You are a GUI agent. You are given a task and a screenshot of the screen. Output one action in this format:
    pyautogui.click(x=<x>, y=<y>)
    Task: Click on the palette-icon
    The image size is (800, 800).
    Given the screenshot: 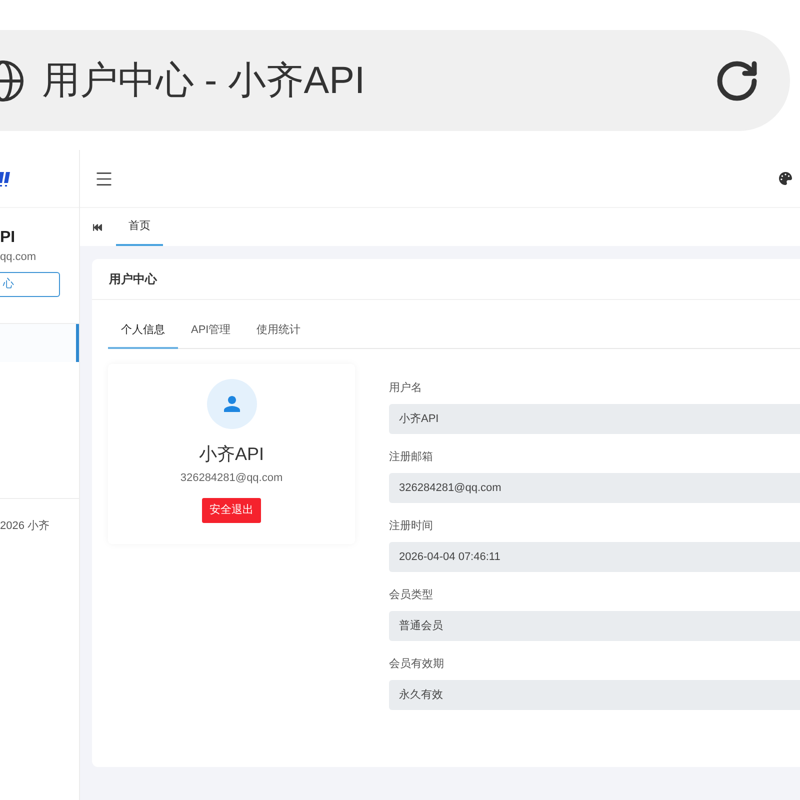 What is the action you would take?
    pyautogui.click(x=785, y=178)
    